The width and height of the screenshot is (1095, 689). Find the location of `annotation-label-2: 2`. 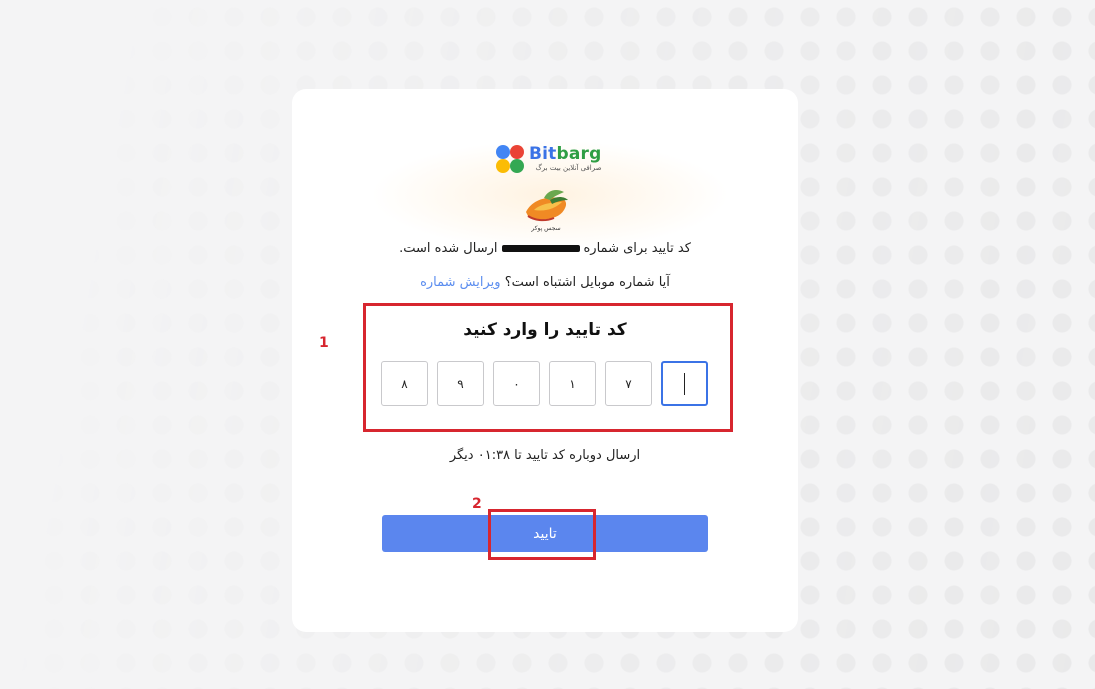

annotation-label-2: 2 is located at coordinates (477, 504).